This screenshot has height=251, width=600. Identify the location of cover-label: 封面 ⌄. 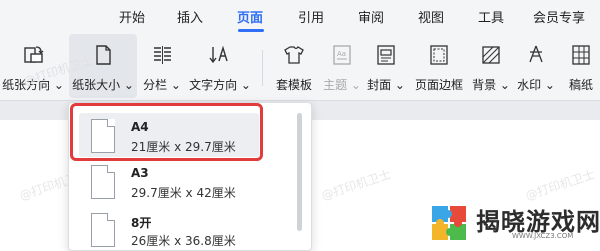
(386, 85).